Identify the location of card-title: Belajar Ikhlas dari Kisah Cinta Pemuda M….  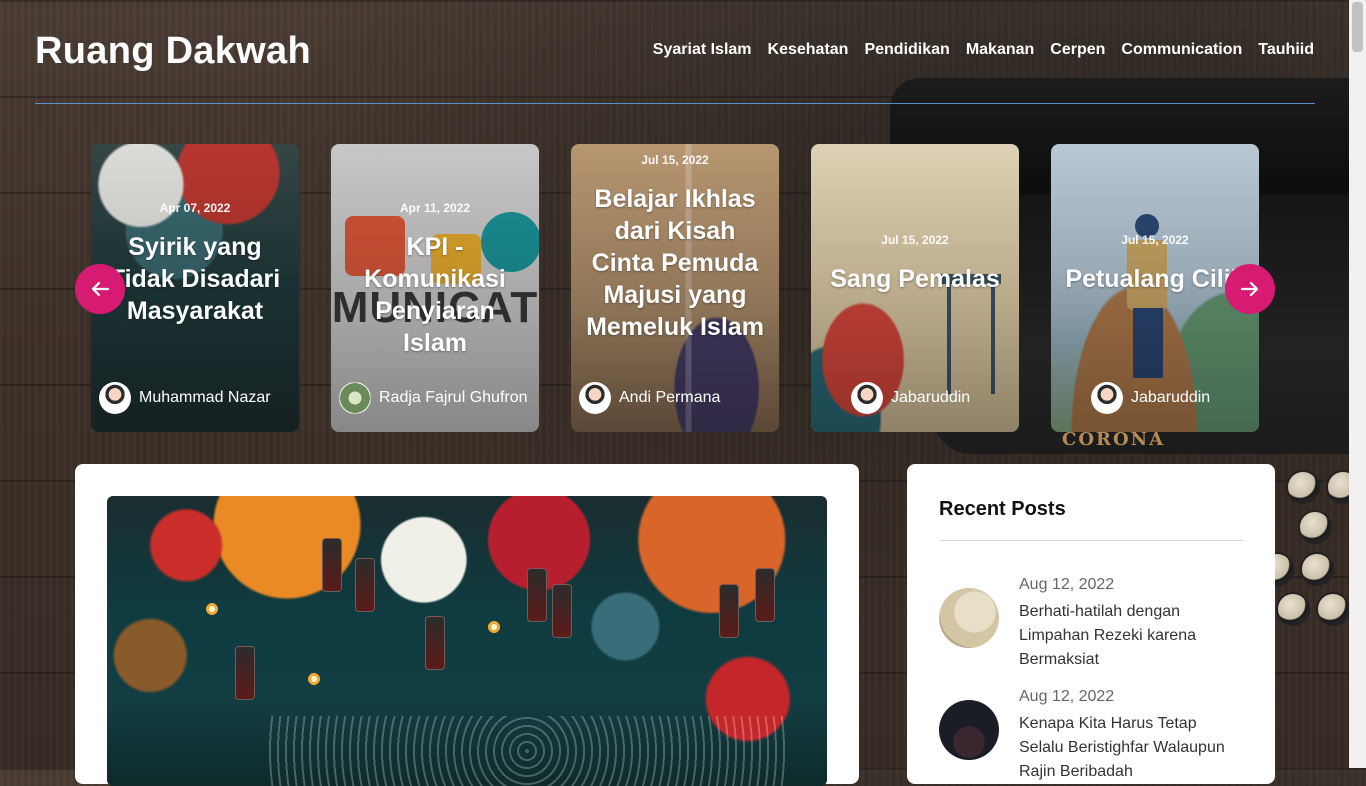
(675, 263).